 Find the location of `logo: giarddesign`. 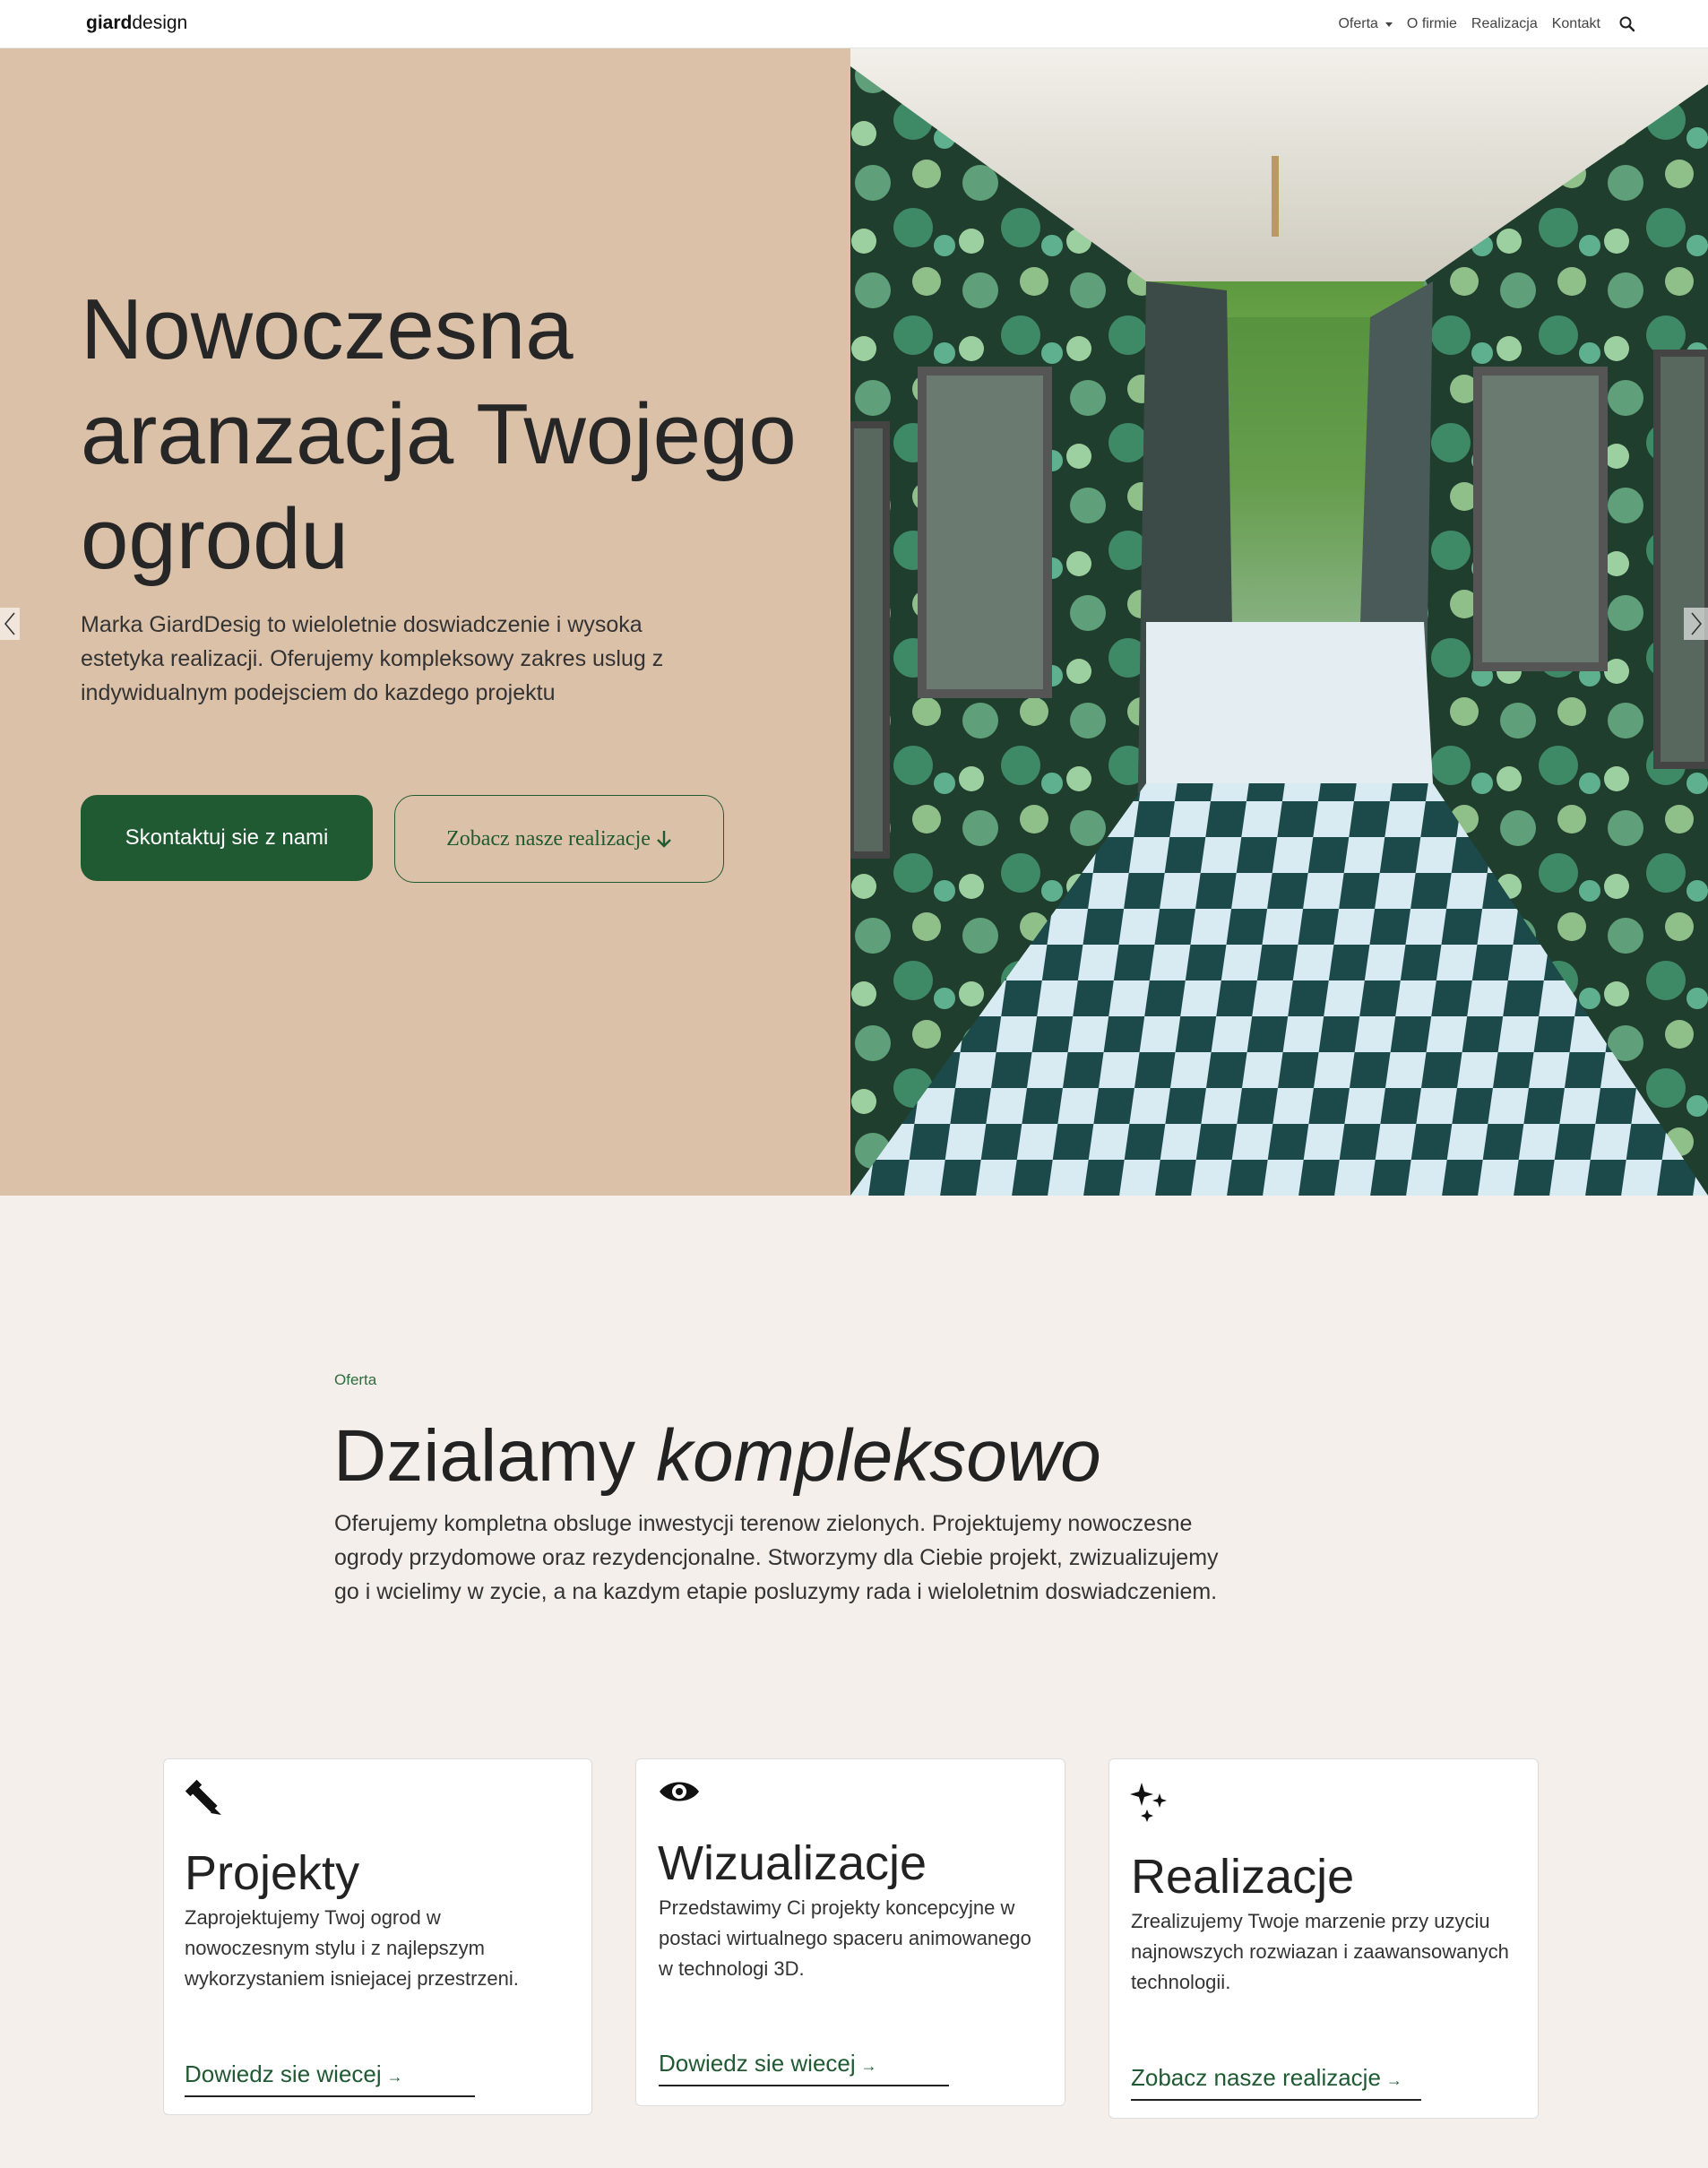

logo: giarddesign is located at coordinates (136, 24).